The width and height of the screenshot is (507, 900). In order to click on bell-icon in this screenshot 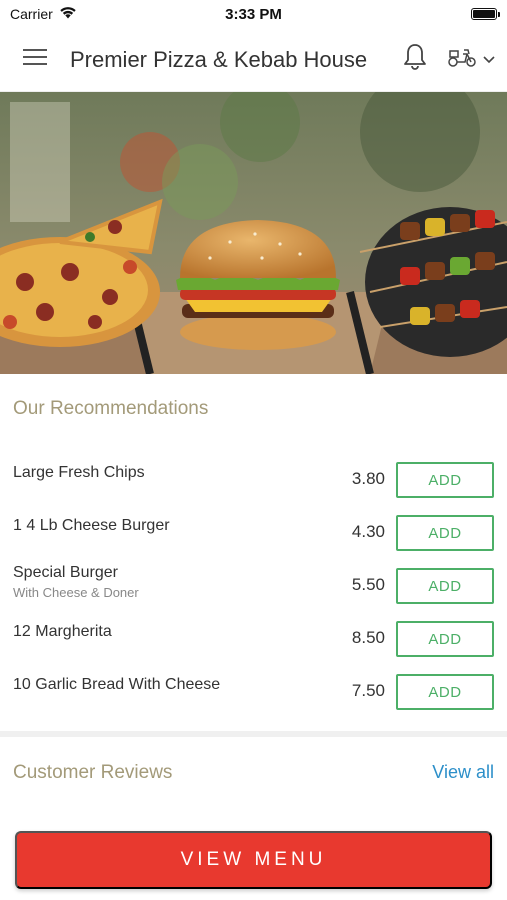, I will do `click(415, 59)`.